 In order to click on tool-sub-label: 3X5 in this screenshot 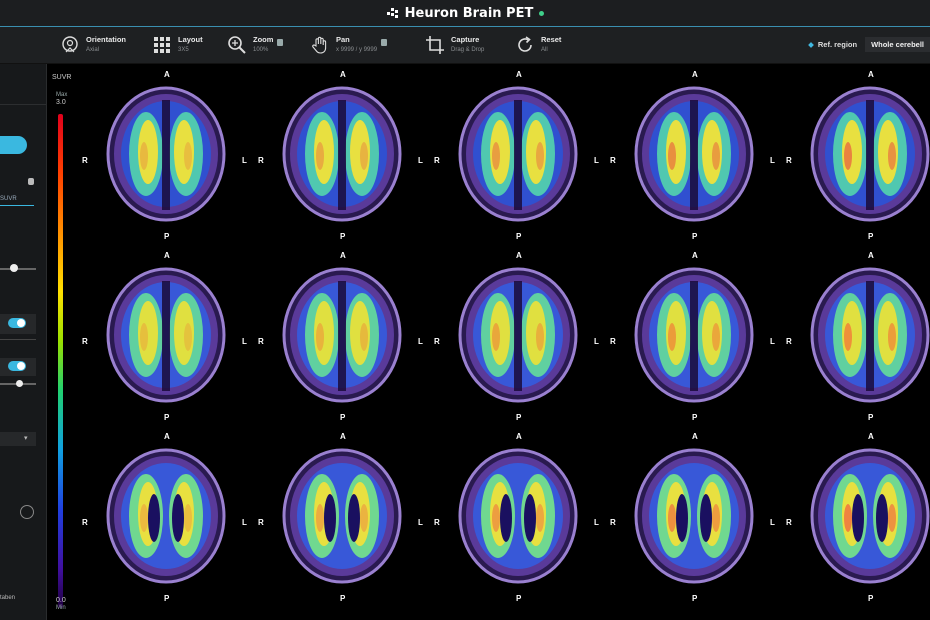, I will do `click(183, 50)`.